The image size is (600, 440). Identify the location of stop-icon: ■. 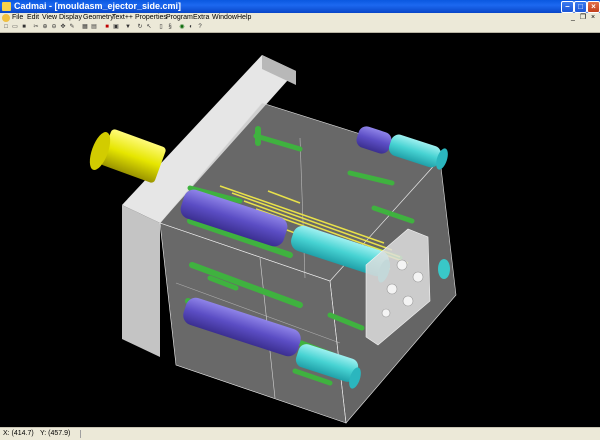
(107, 27).